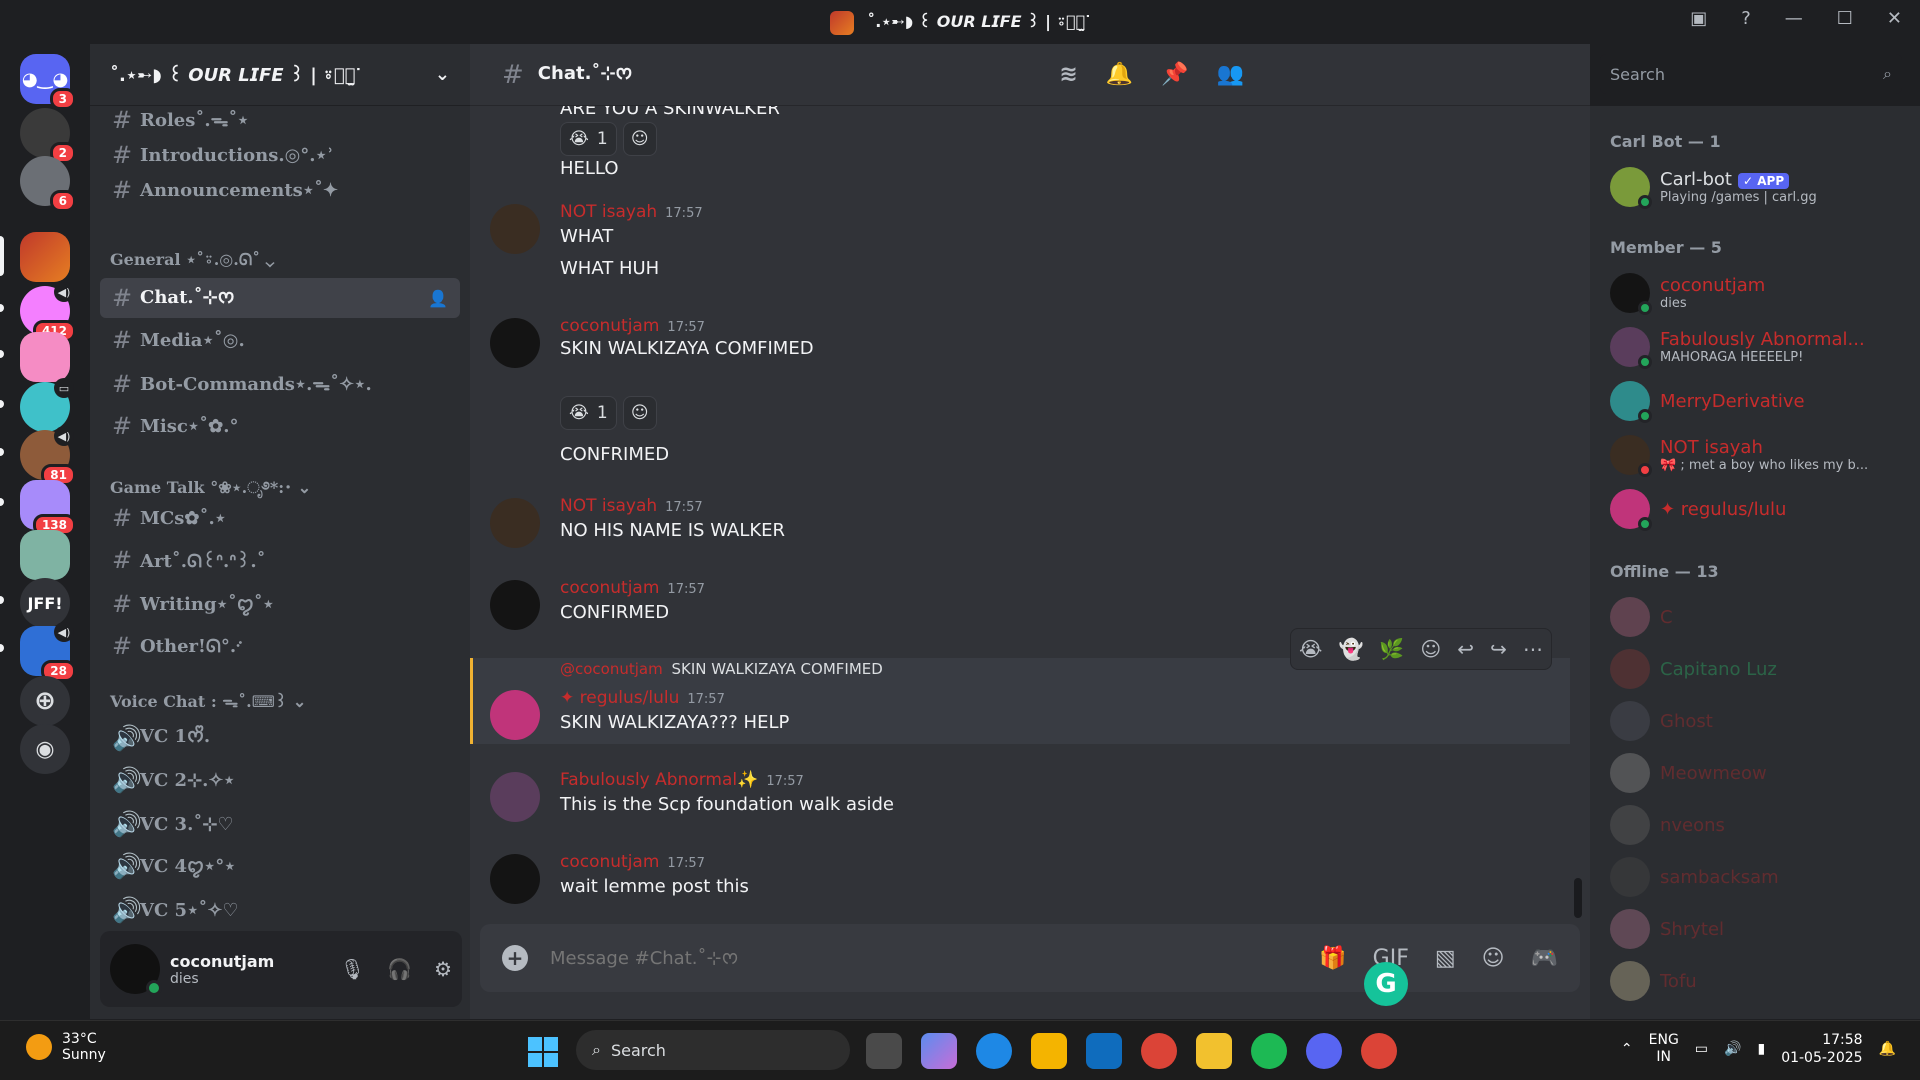 The image size is (1920, 1080). Describe the element at coordinates (1732, 1049) in the screenshot. I see `volume-icon: 🔊` at that location.